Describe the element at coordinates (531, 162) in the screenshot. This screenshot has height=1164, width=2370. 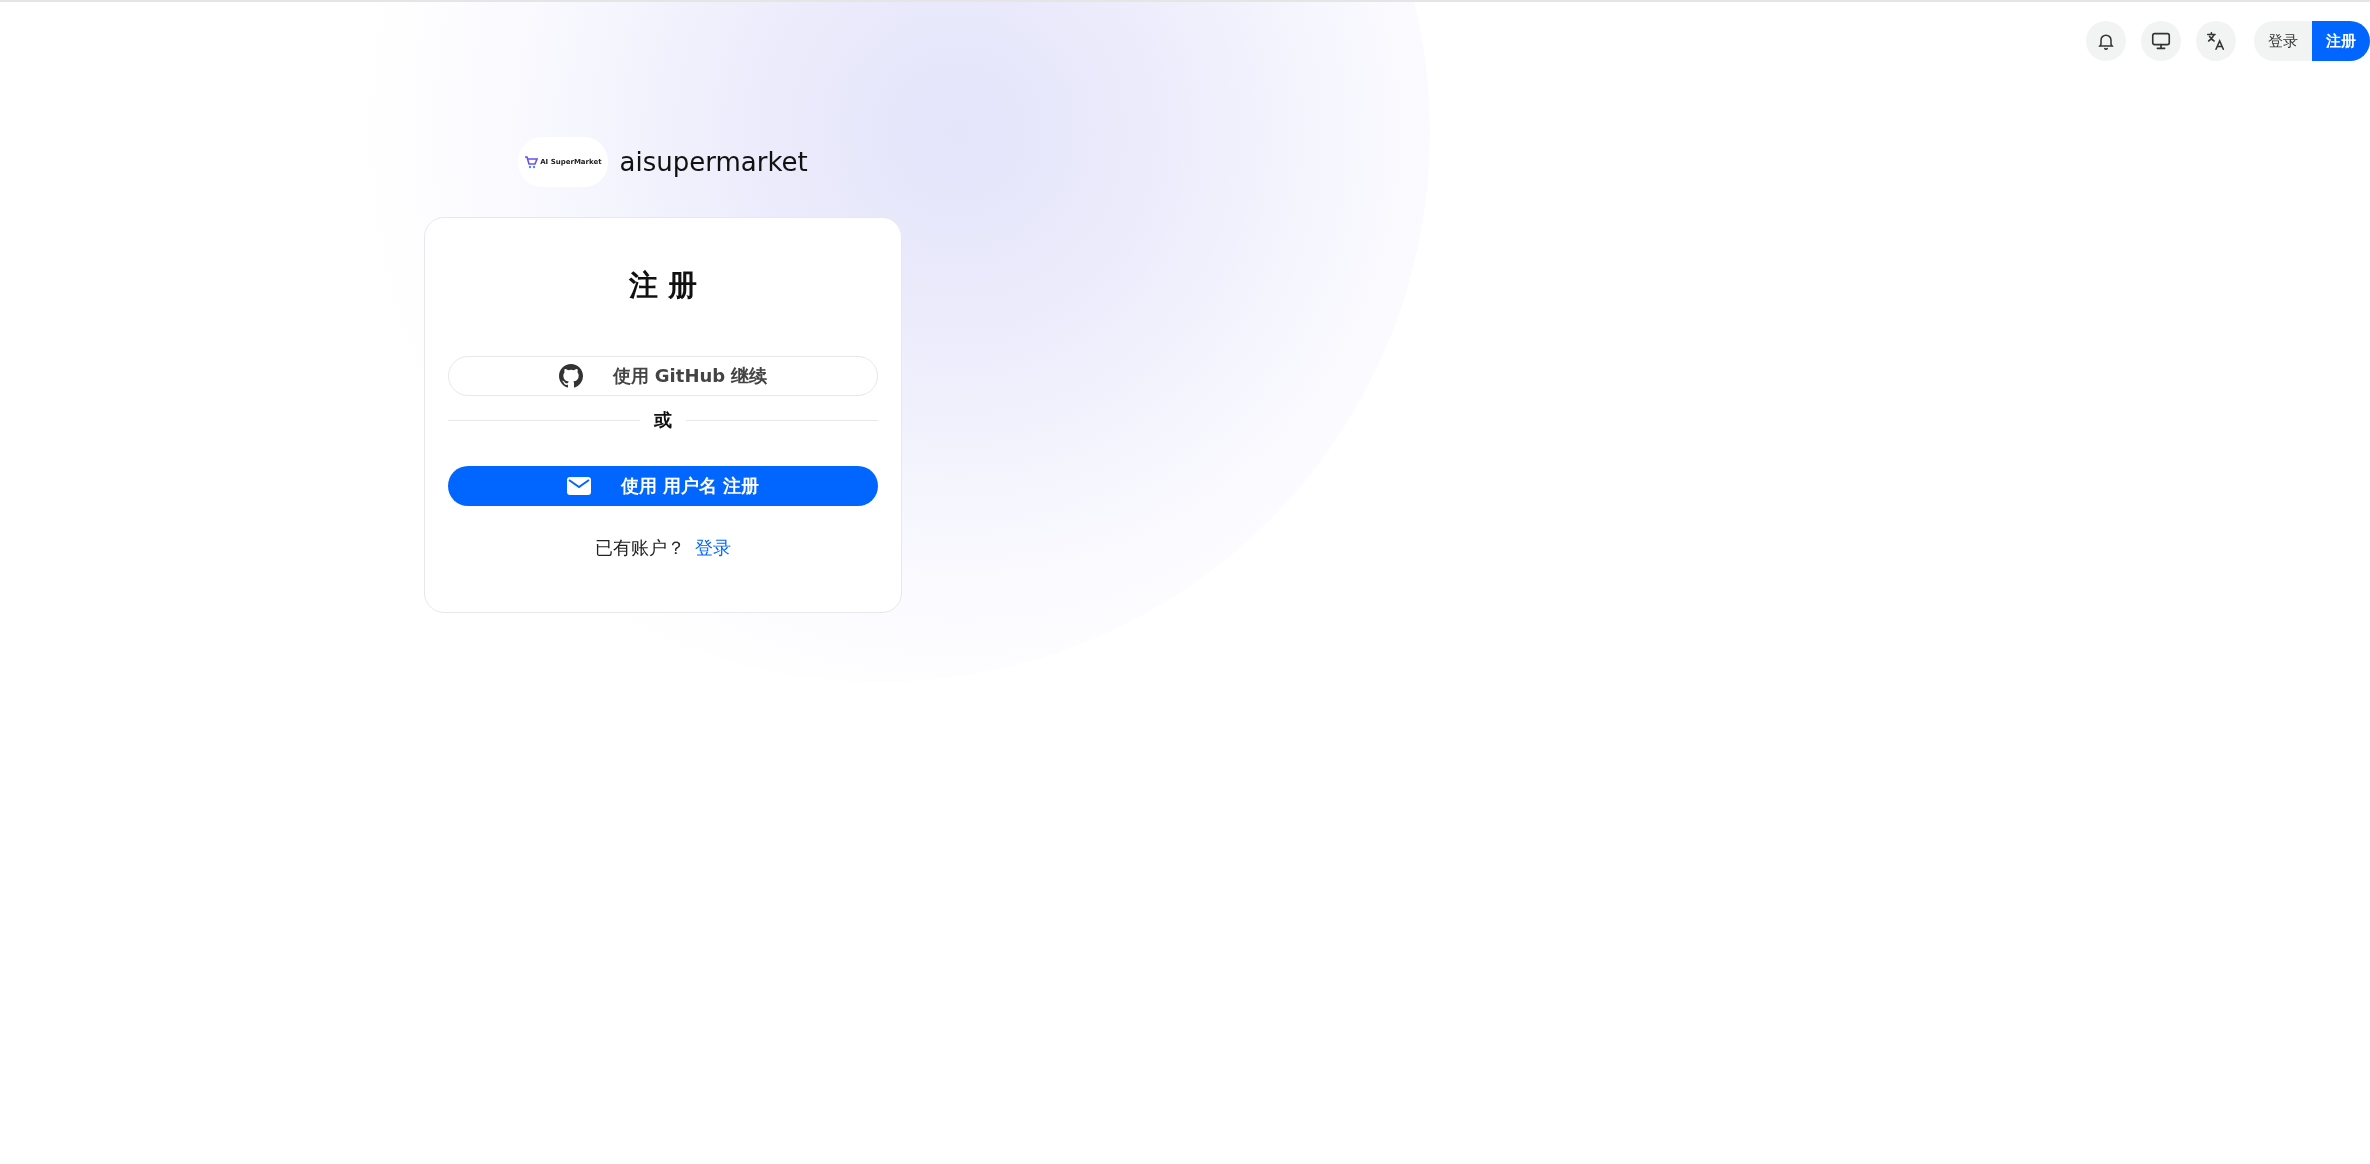
I see `cart-icon` at that location.